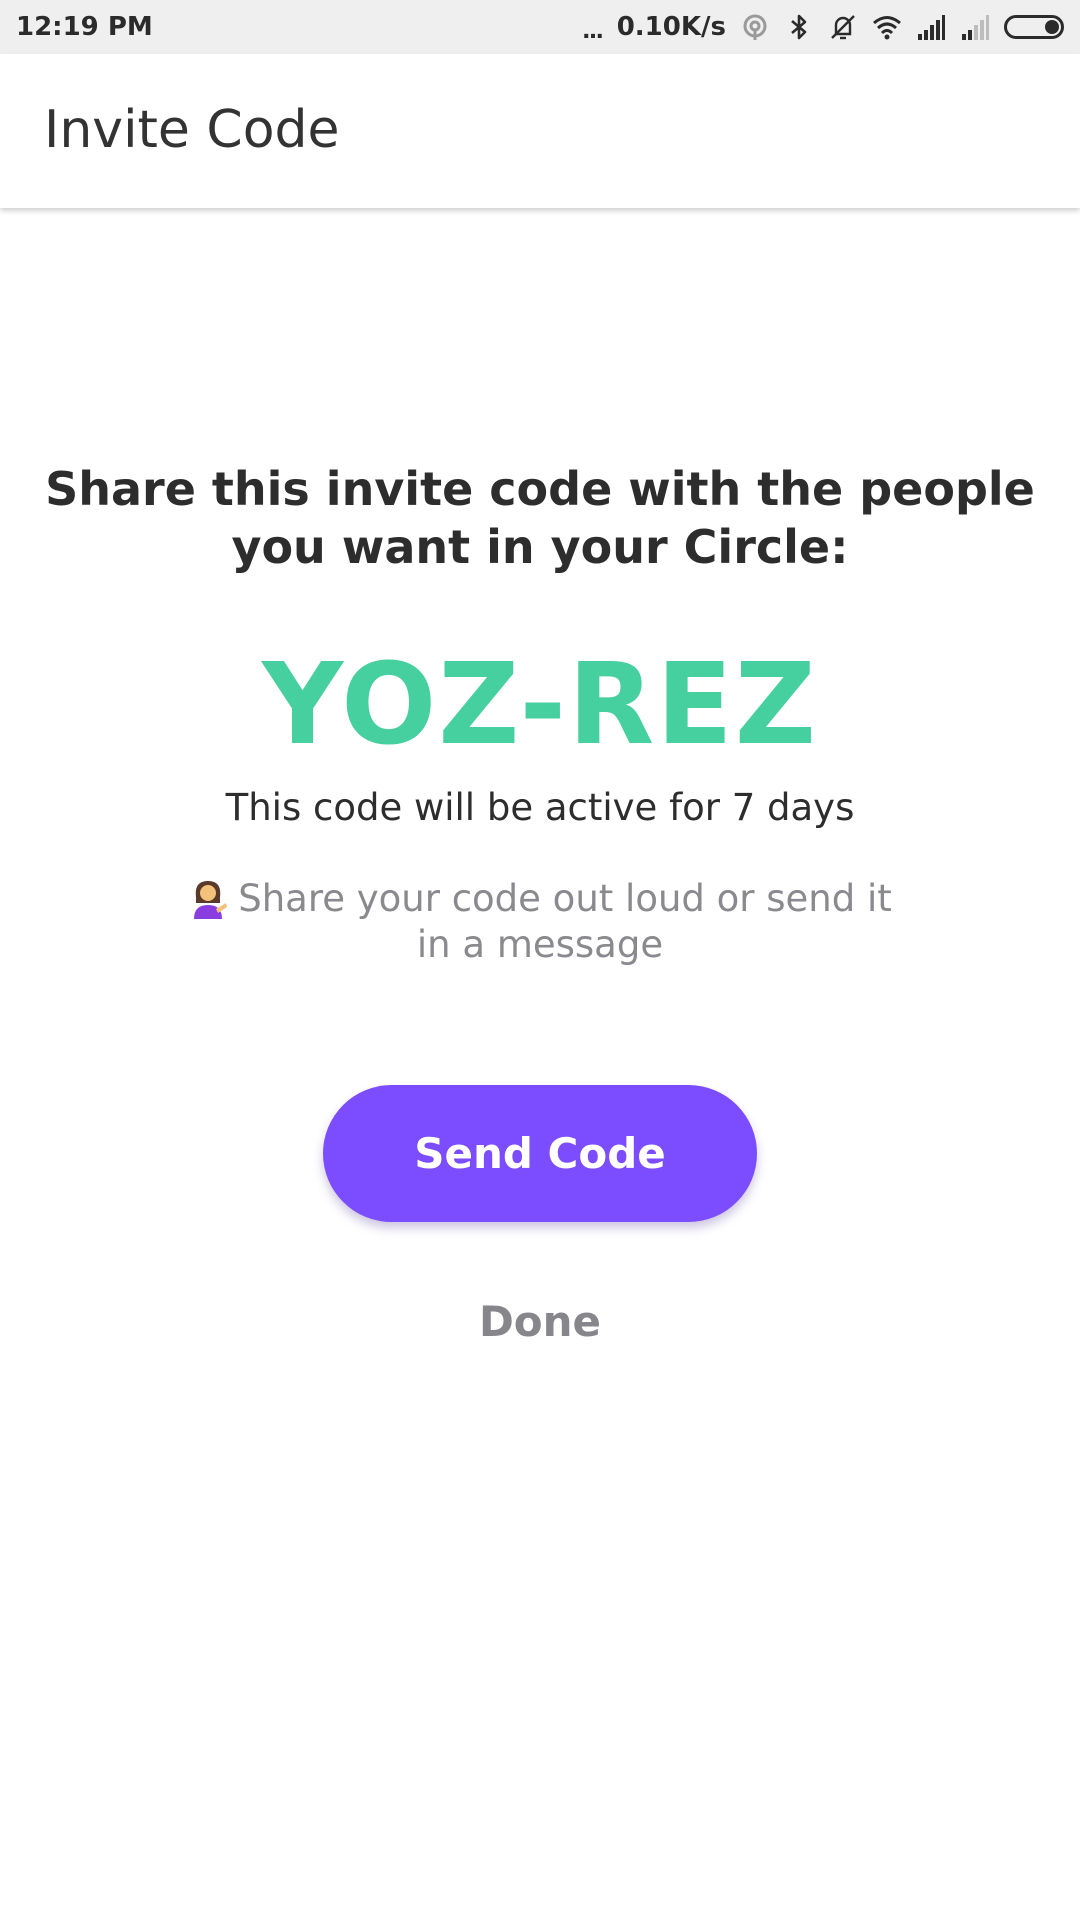  Describe the element at coordinates (540, 1153) in the screenshot. I see `send-code-button: Send Code` at that location.